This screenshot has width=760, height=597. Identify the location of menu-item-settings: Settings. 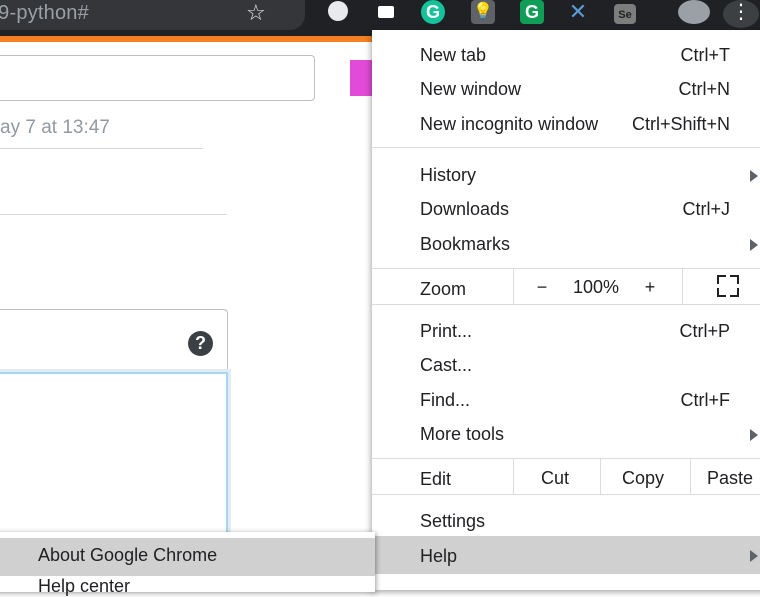
(452, 521).